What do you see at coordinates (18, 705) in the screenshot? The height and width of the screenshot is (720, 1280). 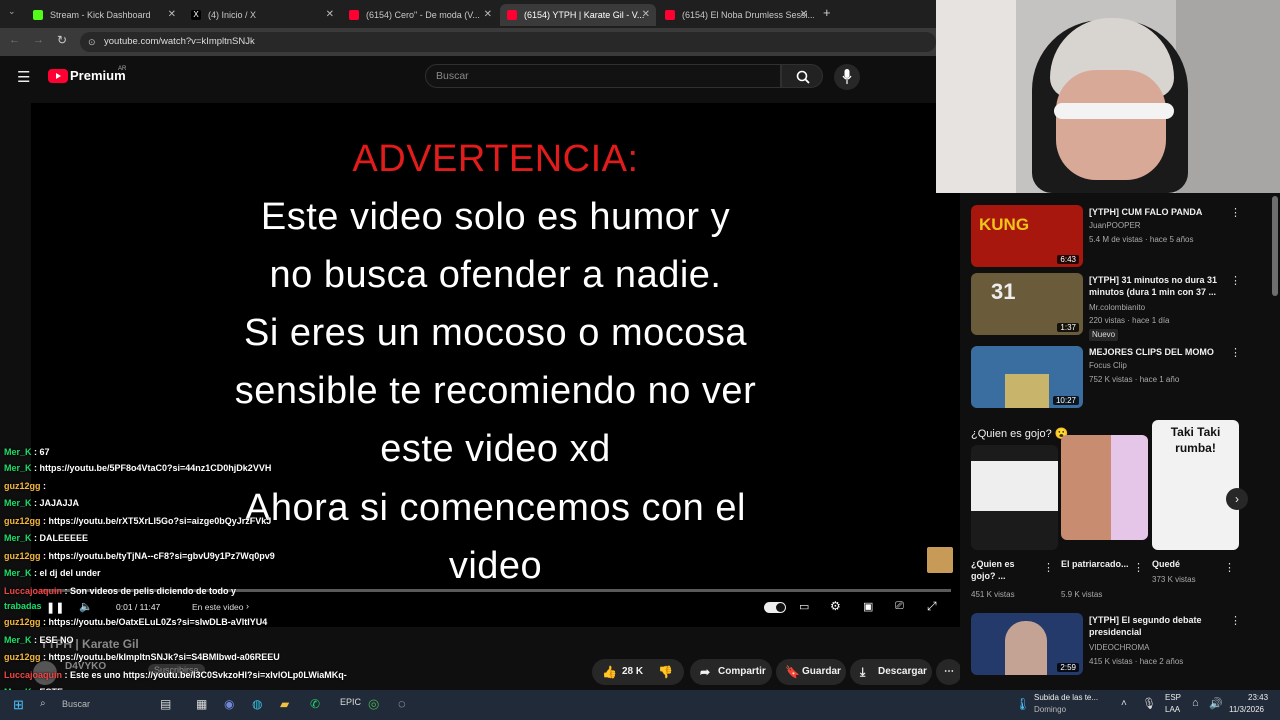 I see `windows-start-icon: ⊞` at bounding box center [18, 705].